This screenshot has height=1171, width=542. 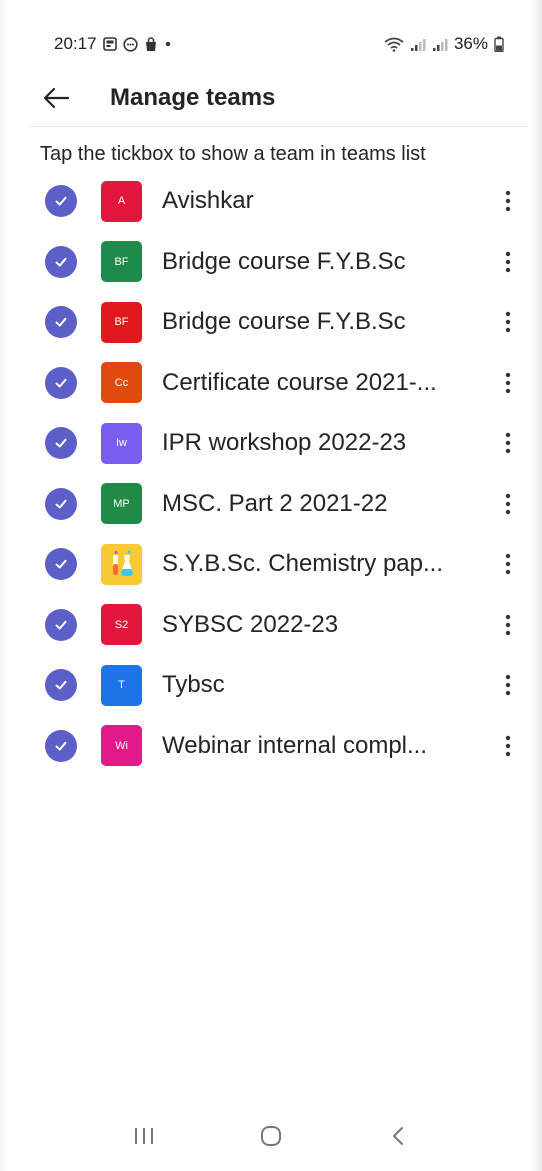 What do you see at coordinates (193, 97) in the screenshot?
I see `page-title: Manage teams` at bounding box center [193, 97].